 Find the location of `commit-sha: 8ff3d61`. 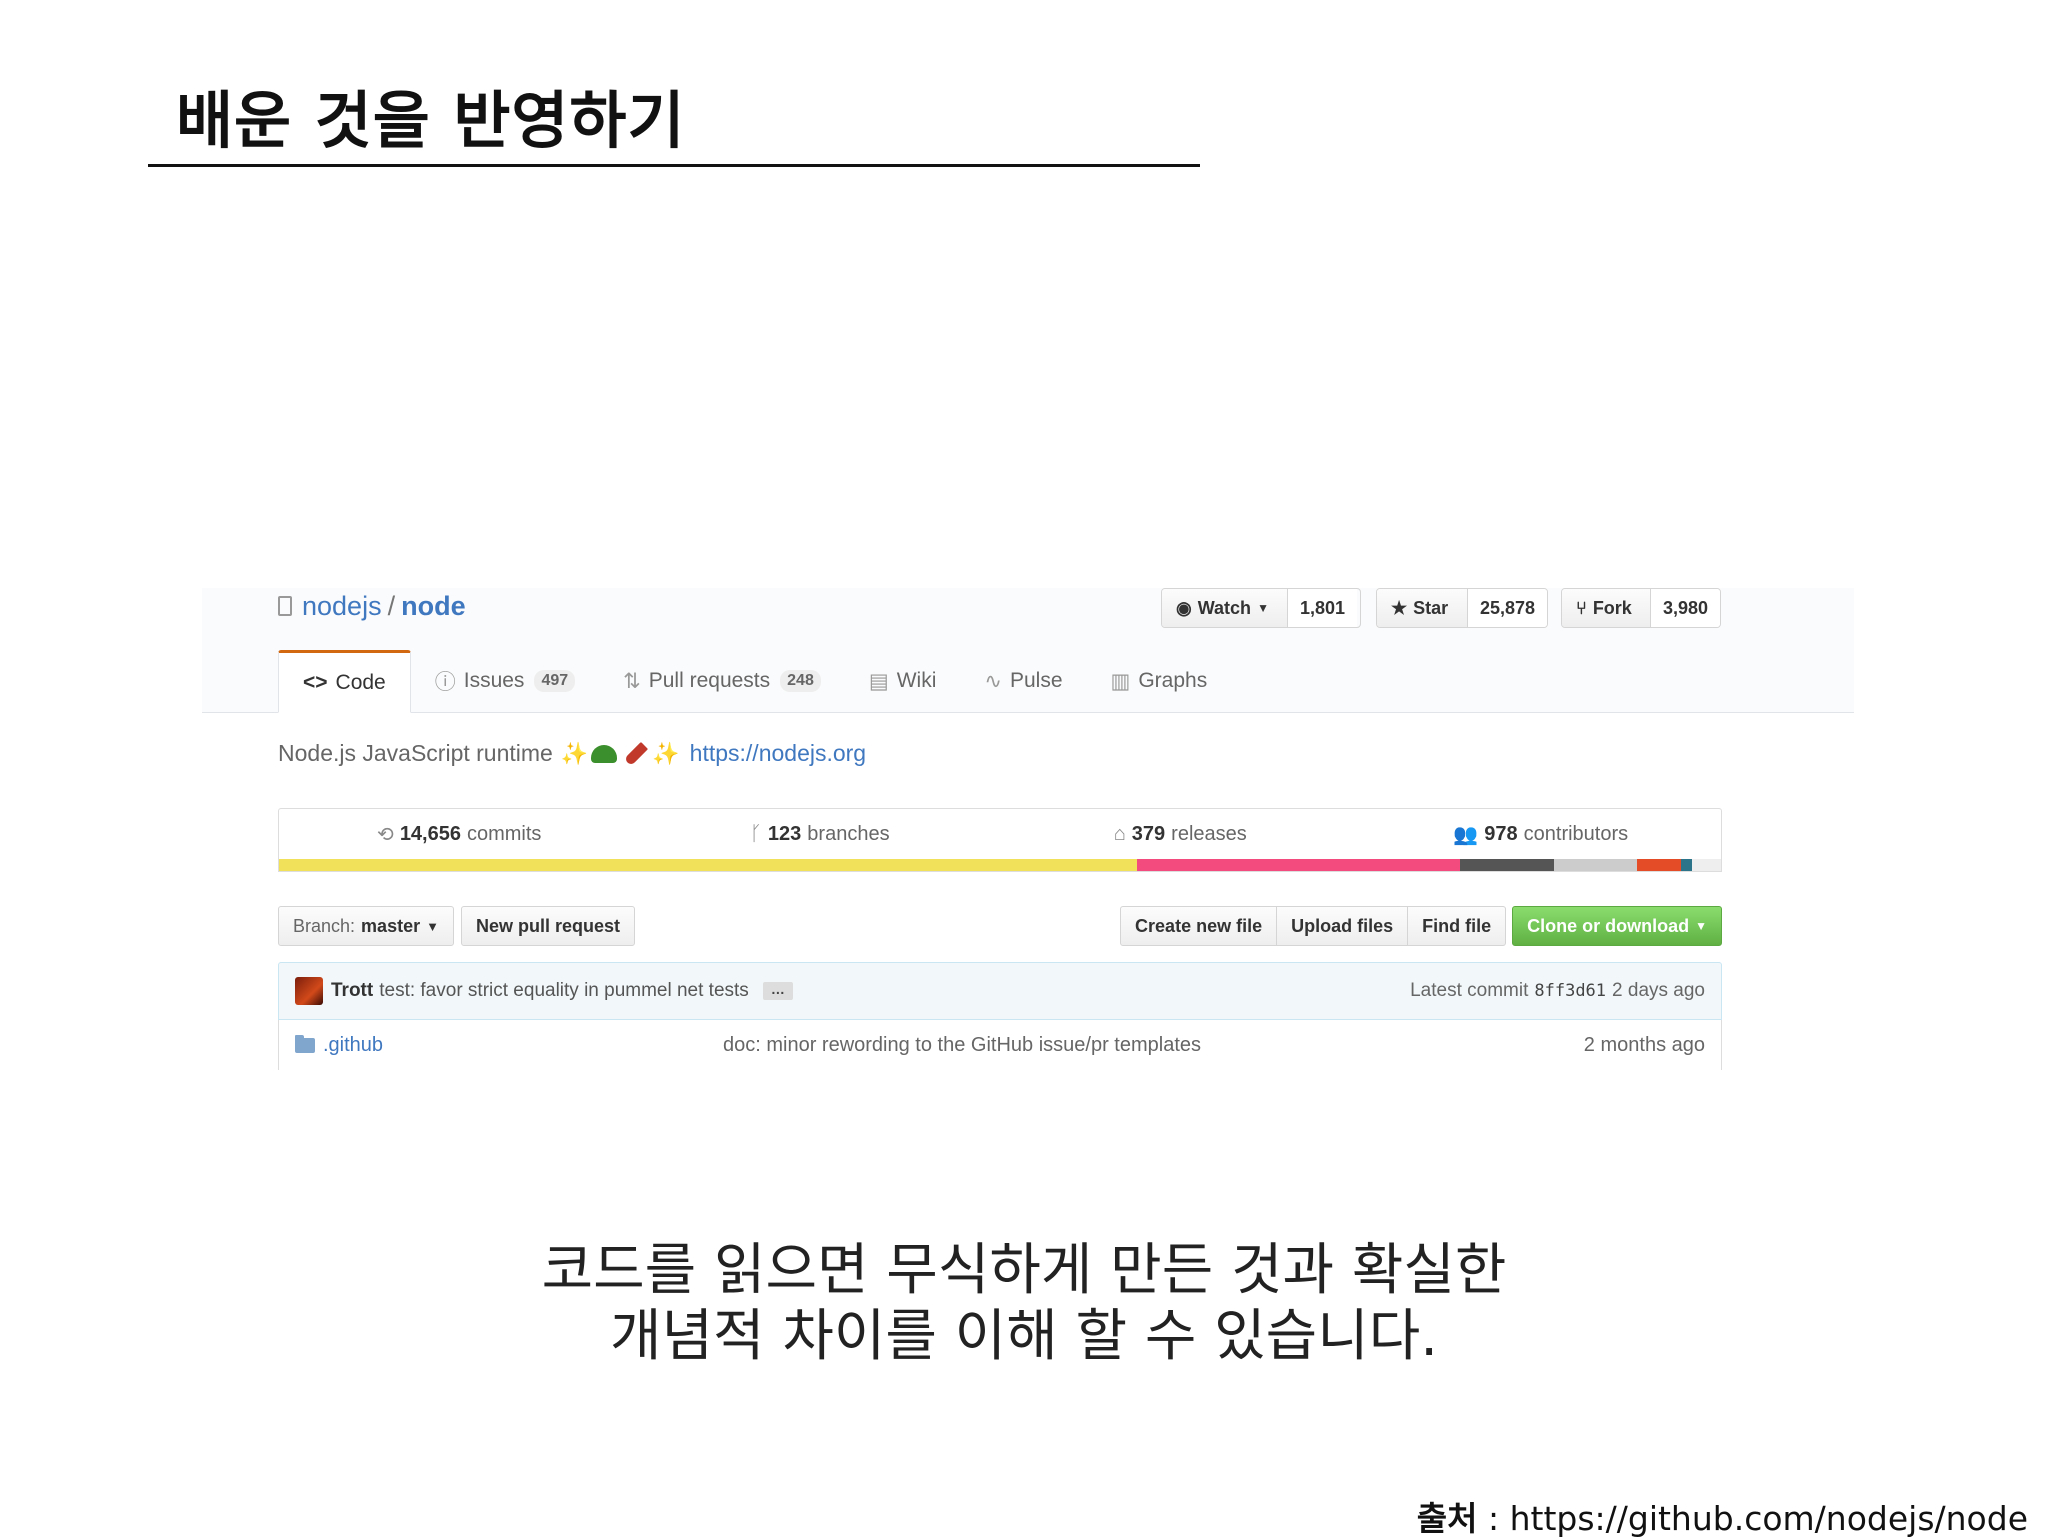

commit-sha: 8ff3d61 is located at coordinates (1570, 991).